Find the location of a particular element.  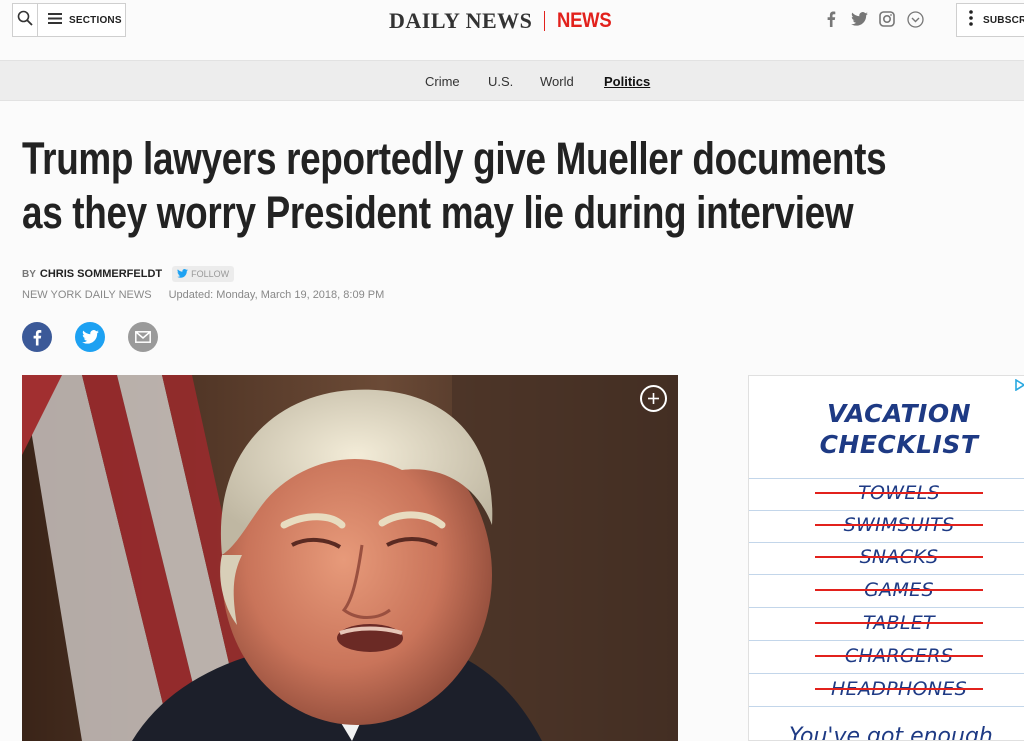

sections-label: SECTIONS is located at coordinates (95, 20).